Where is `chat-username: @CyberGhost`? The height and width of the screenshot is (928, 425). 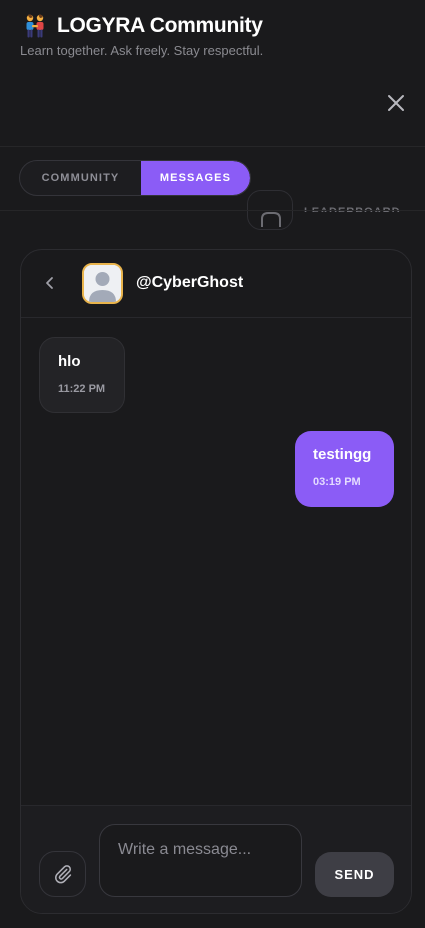
chat-username: @CyberGhost is located at coordinates (189, 283).